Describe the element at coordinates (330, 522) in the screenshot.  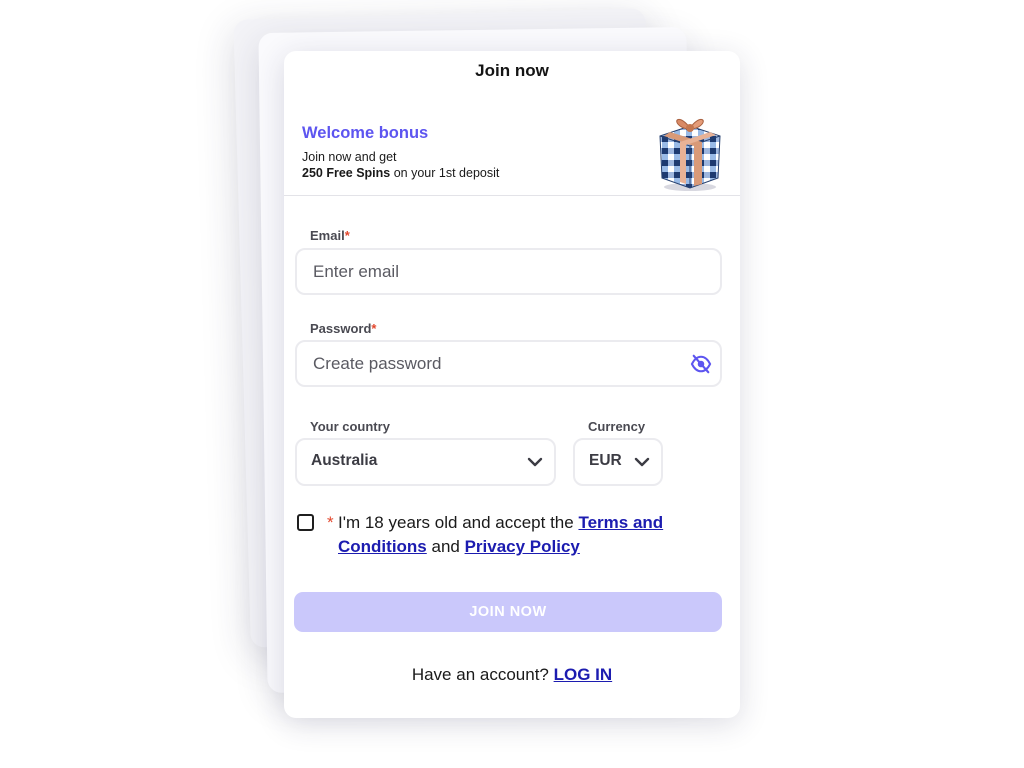
I see `required-mark: *` at that location.